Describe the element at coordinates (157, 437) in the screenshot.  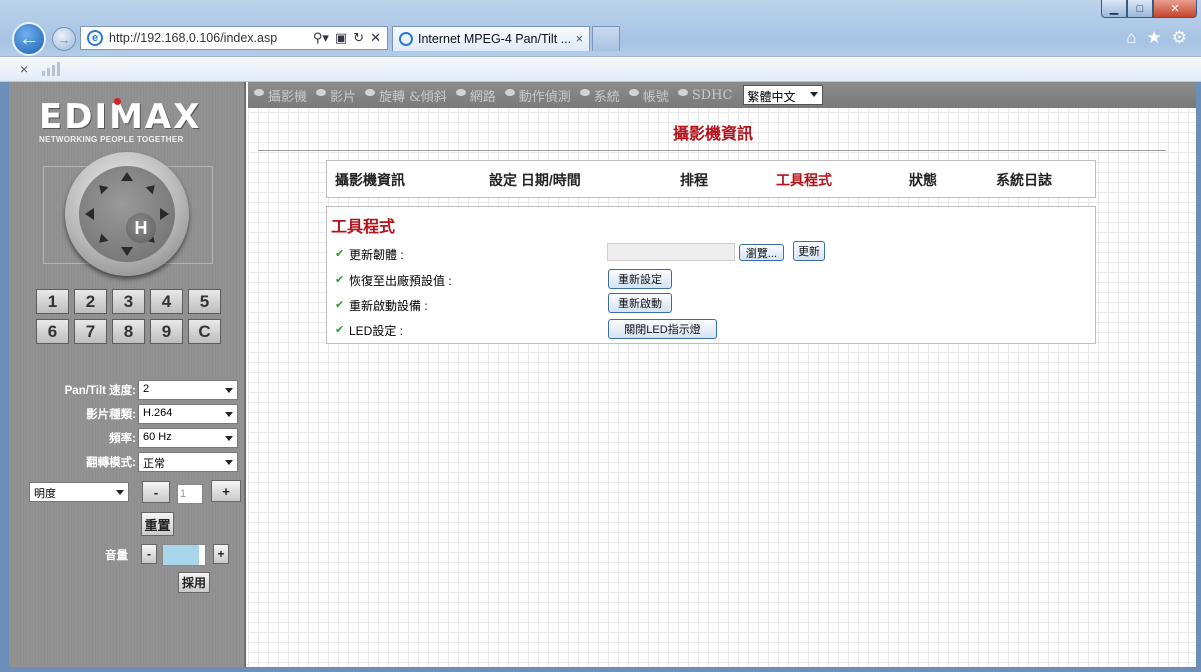
I see `frequency-value: 60 Hz` at that location.